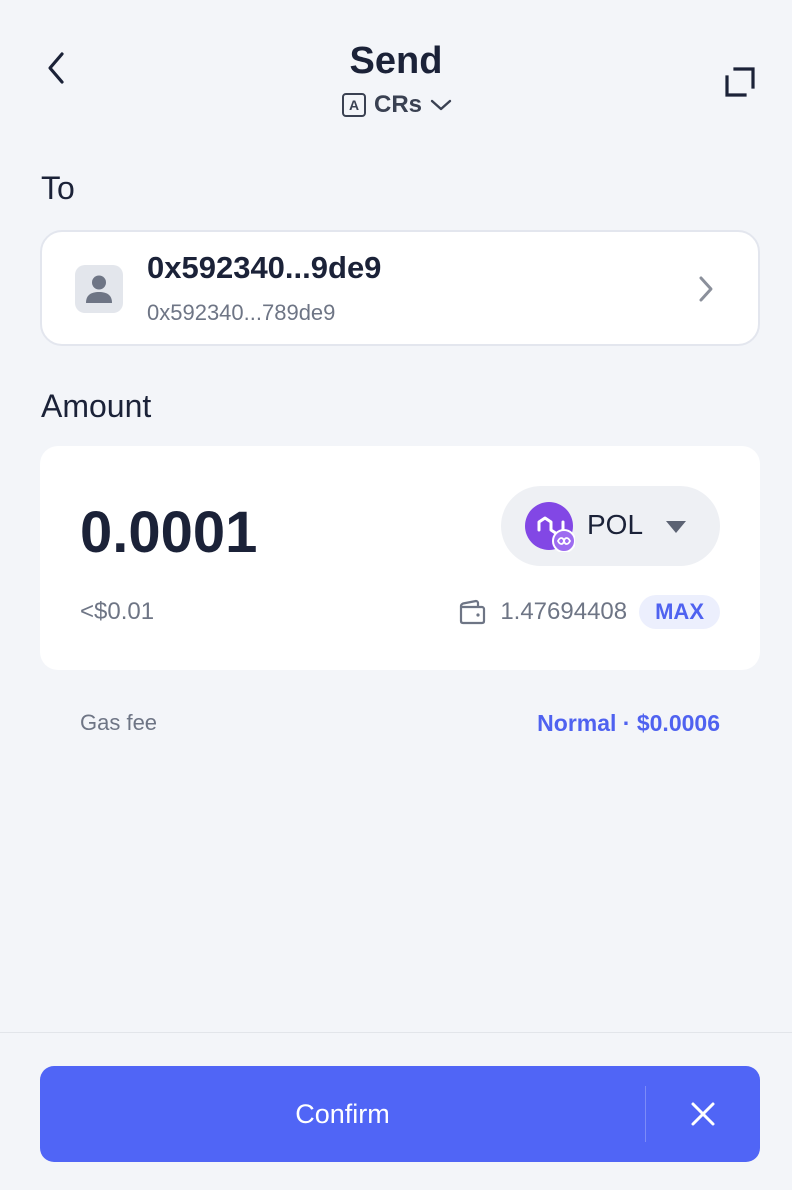 This screenshot has height=1190, width=792. Describe the element at coordinates (676, 527) in the screenshot. I see `caret-down-icon` at that location.